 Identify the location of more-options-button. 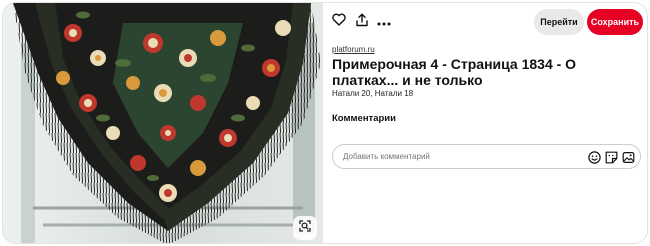
(384, 22).